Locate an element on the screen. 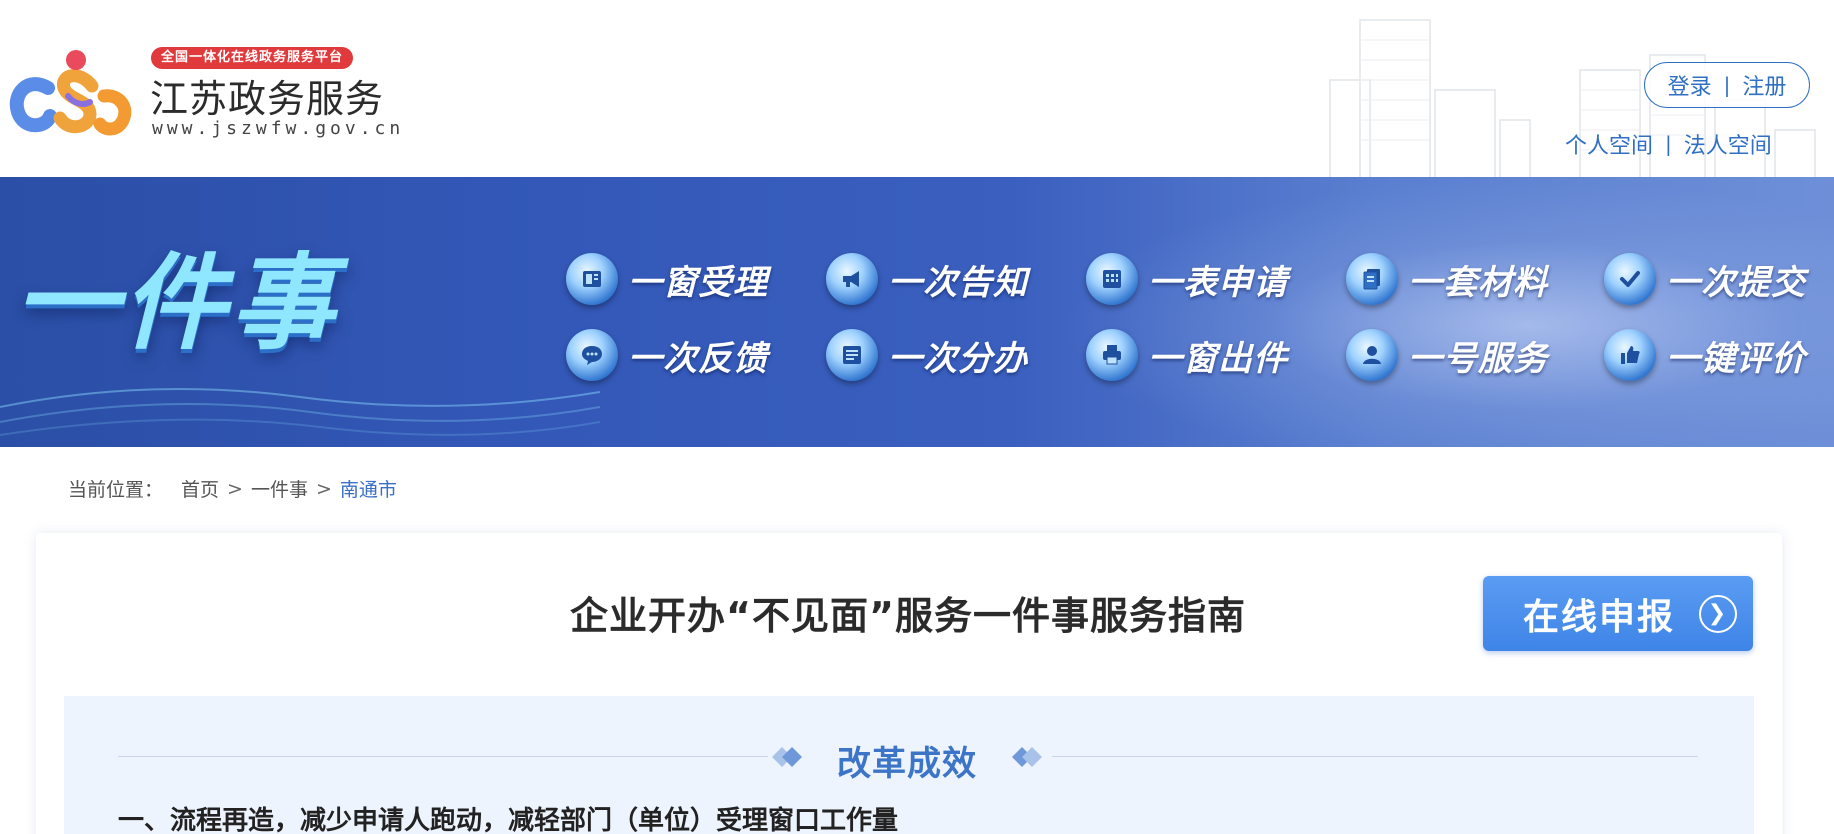  jszwfw-logo-icon is located at coordinates (73, 93).